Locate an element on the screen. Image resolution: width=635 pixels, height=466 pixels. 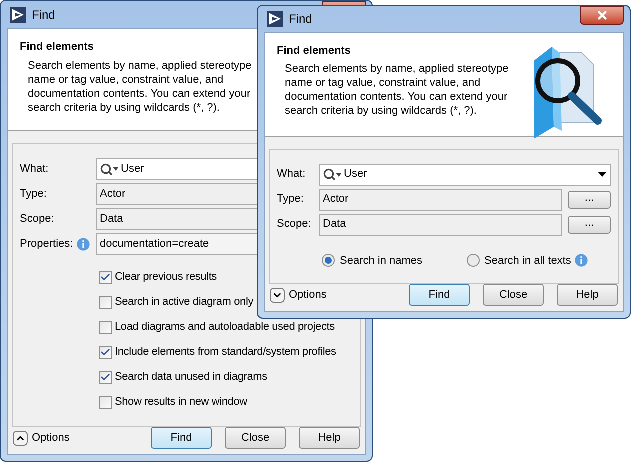
checkbox-option: Show results in new window is located at coordinates (173, 402).